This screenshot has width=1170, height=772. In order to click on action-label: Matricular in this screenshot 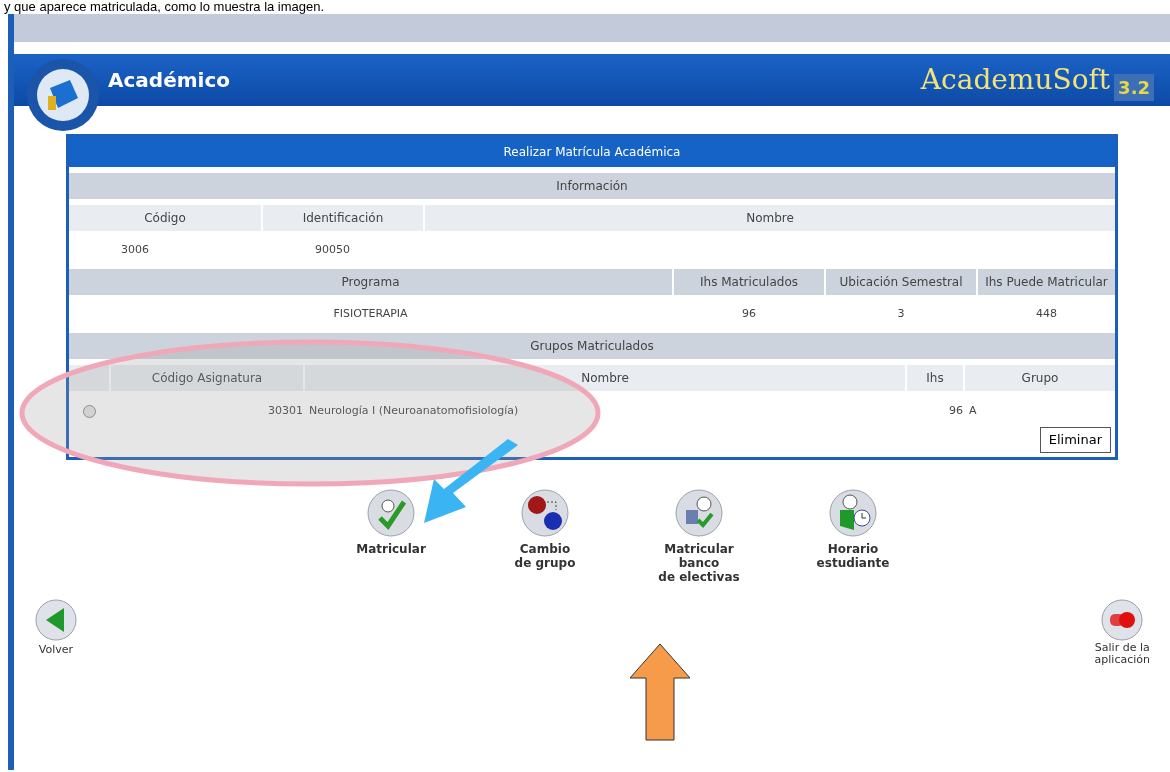, I will do `click(391, 548)`.